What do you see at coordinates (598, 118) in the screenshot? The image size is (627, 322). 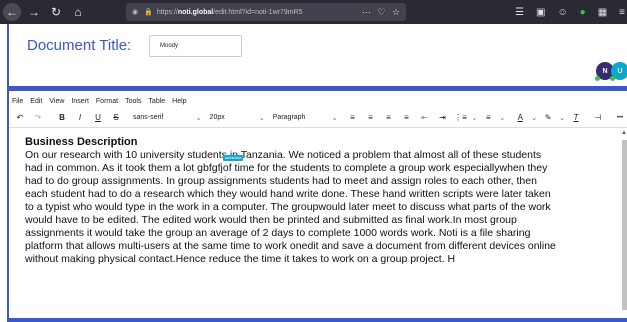 I see `page-break-icon: ⊣` at bounding box center [598, 118].